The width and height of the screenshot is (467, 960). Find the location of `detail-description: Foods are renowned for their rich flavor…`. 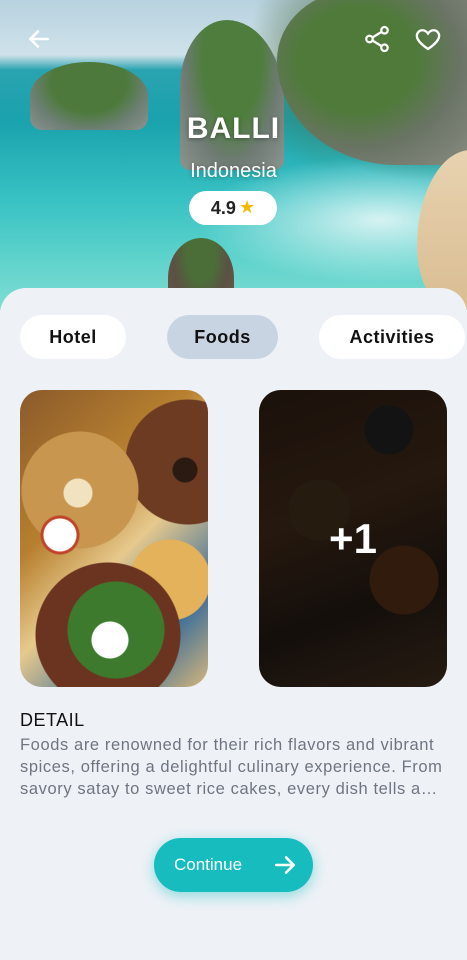

detail-description: Foods are renowned for their rich flavor… is located at coordinates (231, 767).